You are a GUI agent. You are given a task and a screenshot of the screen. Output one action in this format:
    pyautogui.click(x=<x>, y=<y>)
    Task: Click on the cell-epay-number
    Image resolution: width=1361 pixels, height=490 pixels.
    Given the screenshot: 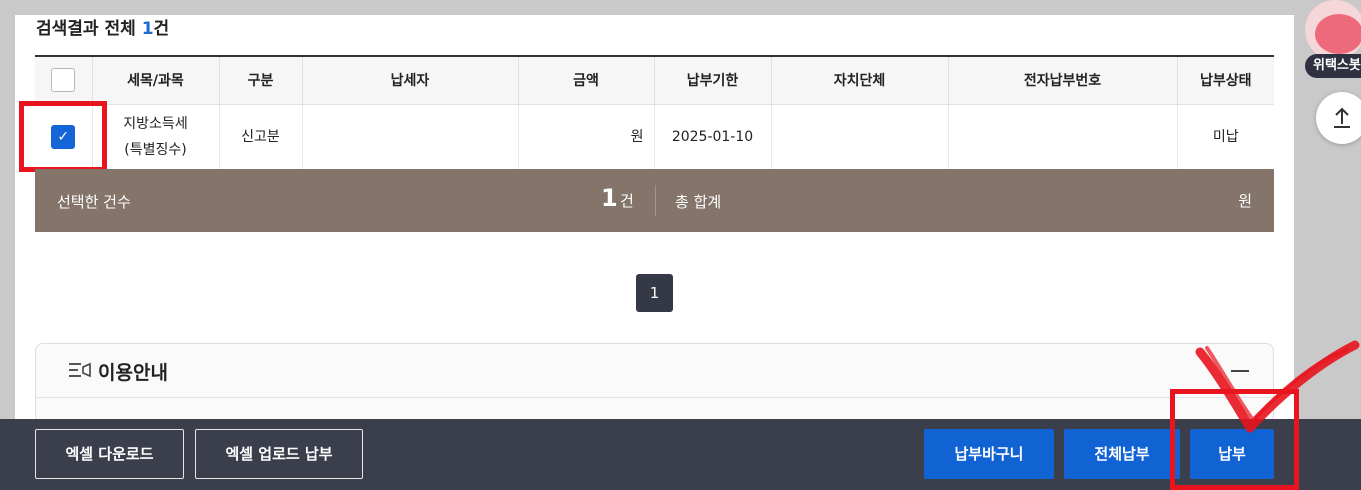 What is the action you would take?
    pyautogui.click(x=1062, y=137)
    